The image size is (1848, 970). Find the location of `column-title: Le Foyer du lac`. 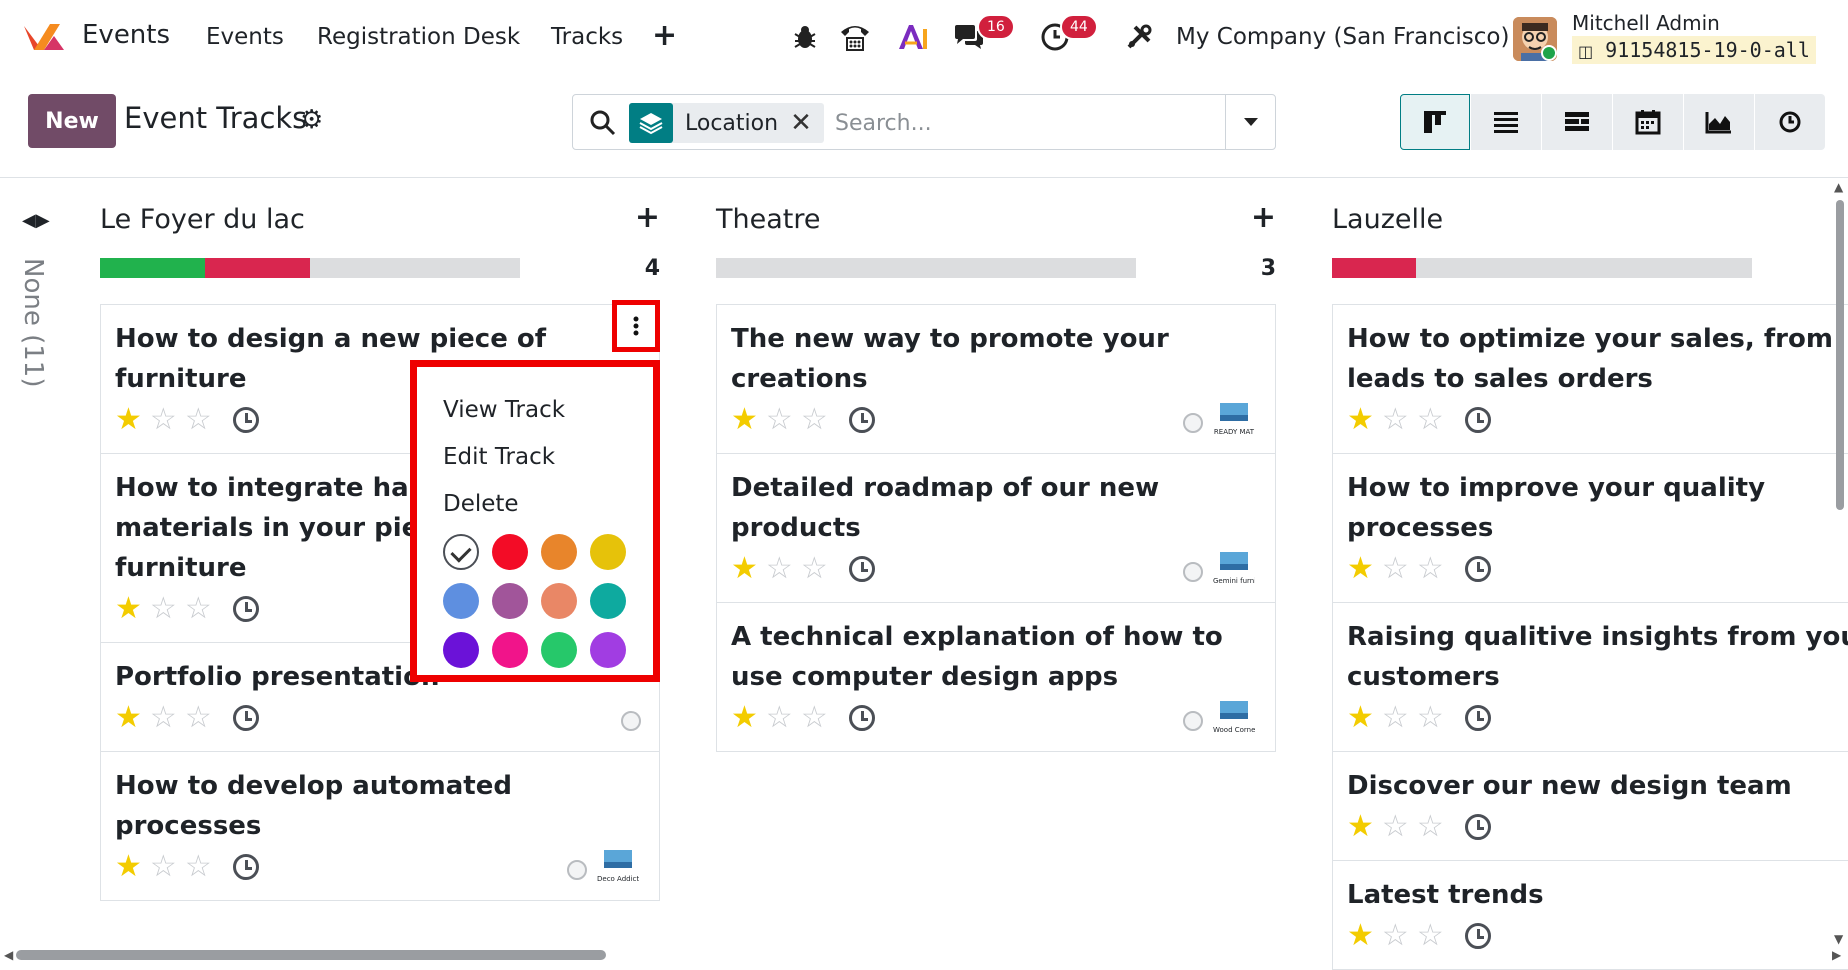

column-title: Le Foyer du lac is located at coordinates (202, 219).